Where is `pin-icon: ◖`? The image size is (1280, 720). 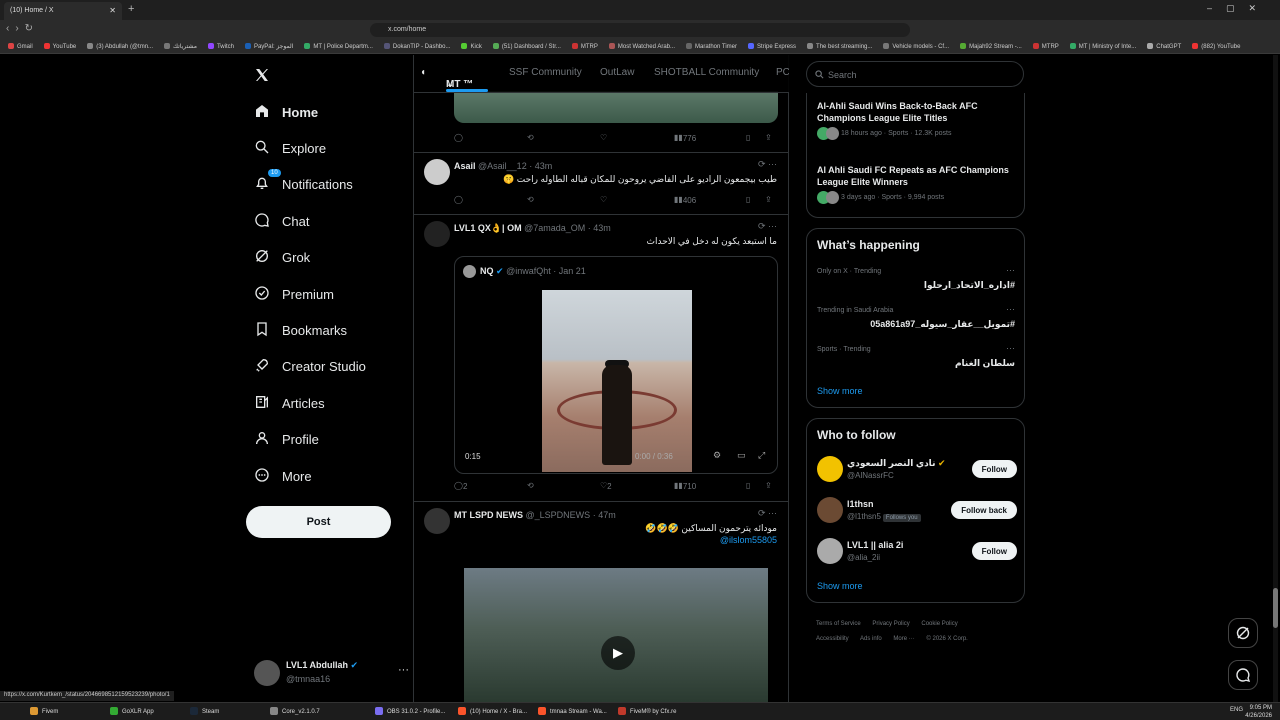
pin-icon: ◖ is located at coordinates (423, 72).